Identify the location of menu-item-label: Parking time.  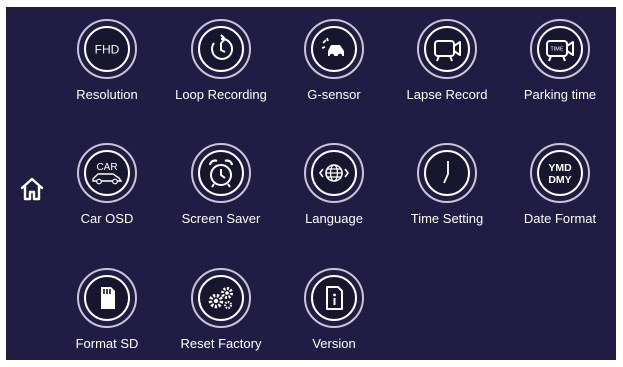
(560, 94).